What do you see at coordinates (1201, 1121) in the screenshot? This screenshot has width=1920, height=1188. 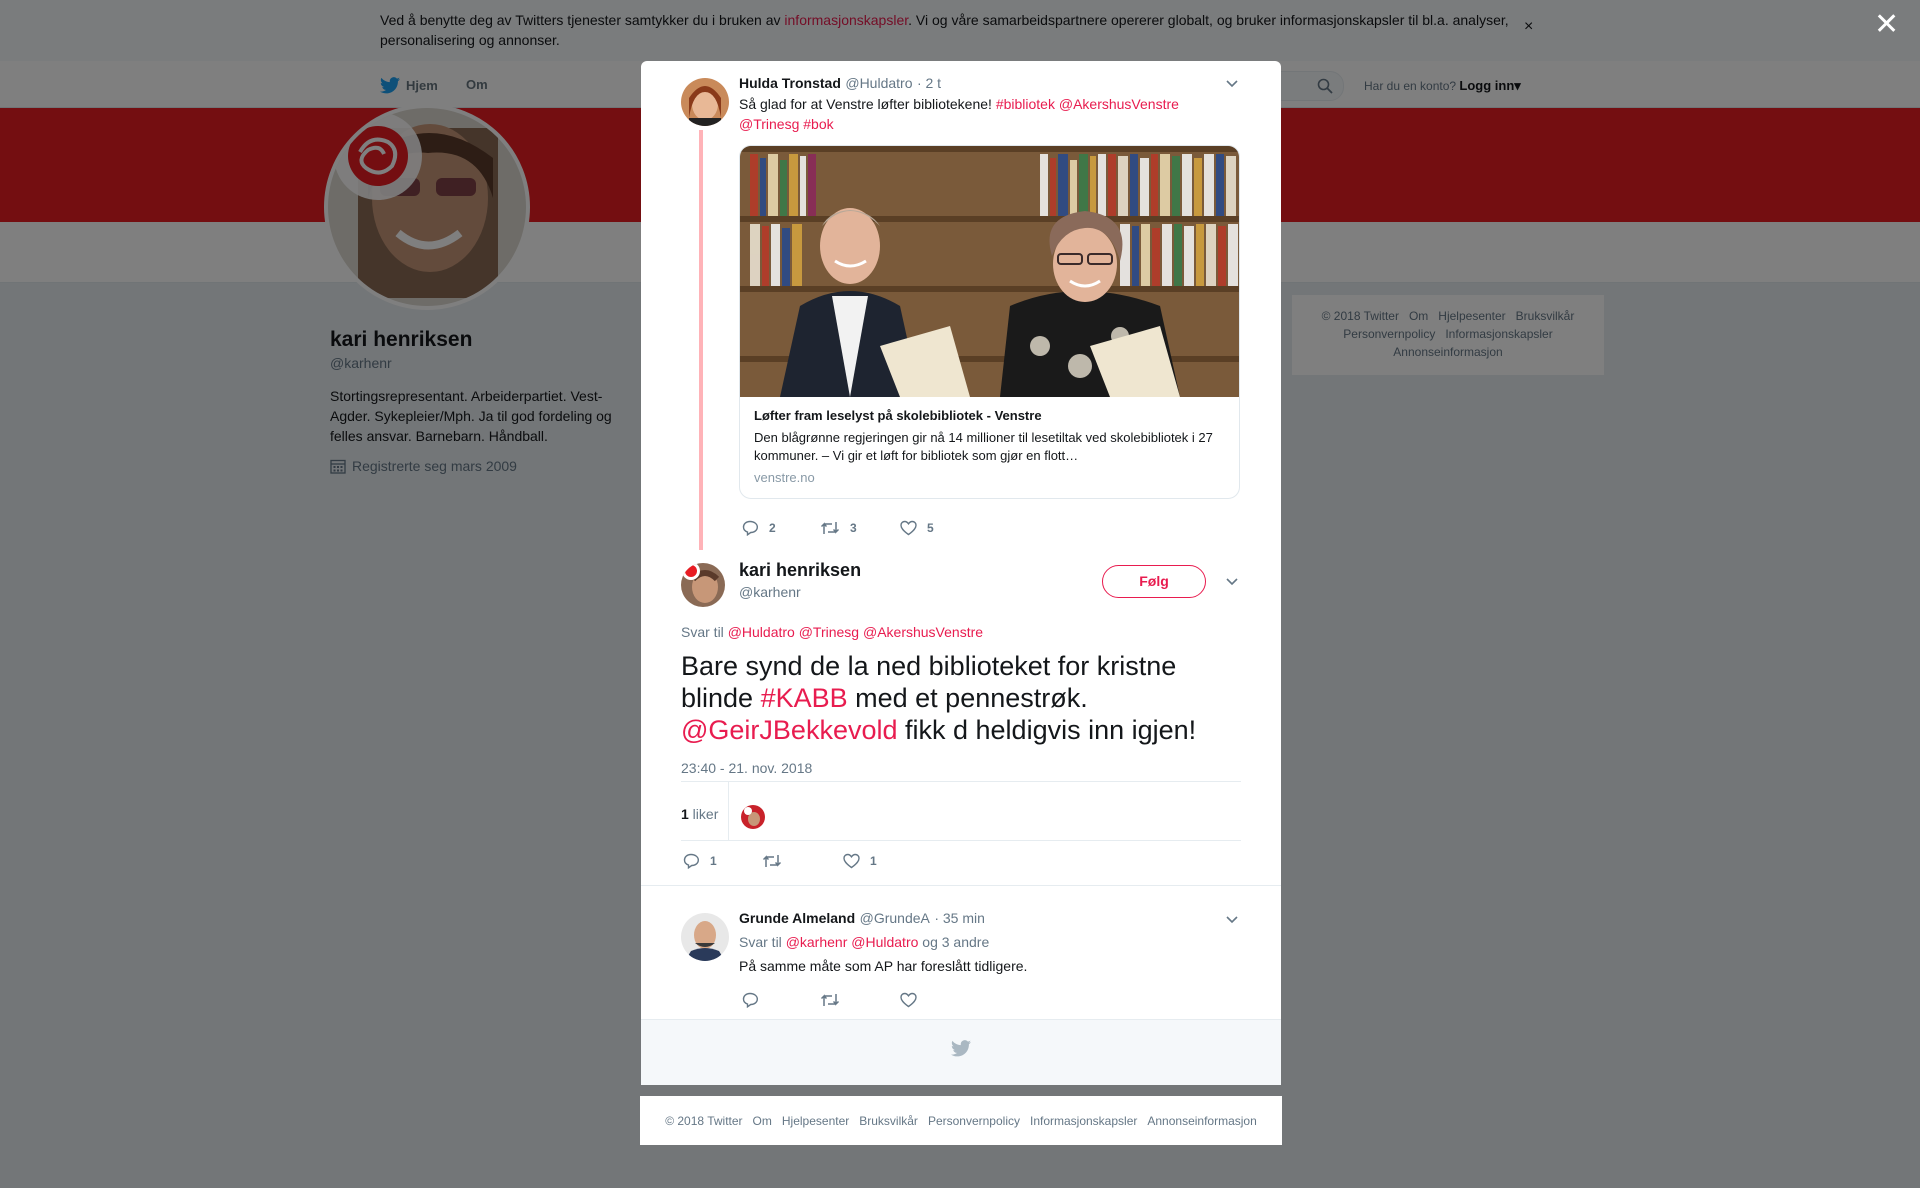 I see `footer-link: Annonseinformasjon` at bounding box center [1201, 1121].